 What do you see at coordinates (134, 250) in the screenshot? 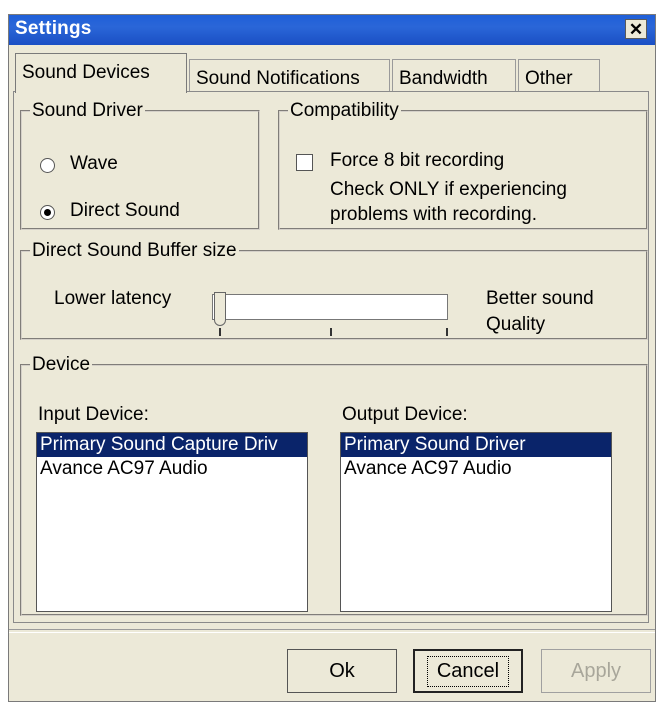
I see `buffer-size-legend: Direct Sound Buffer size` at bounding box center [134, 250].